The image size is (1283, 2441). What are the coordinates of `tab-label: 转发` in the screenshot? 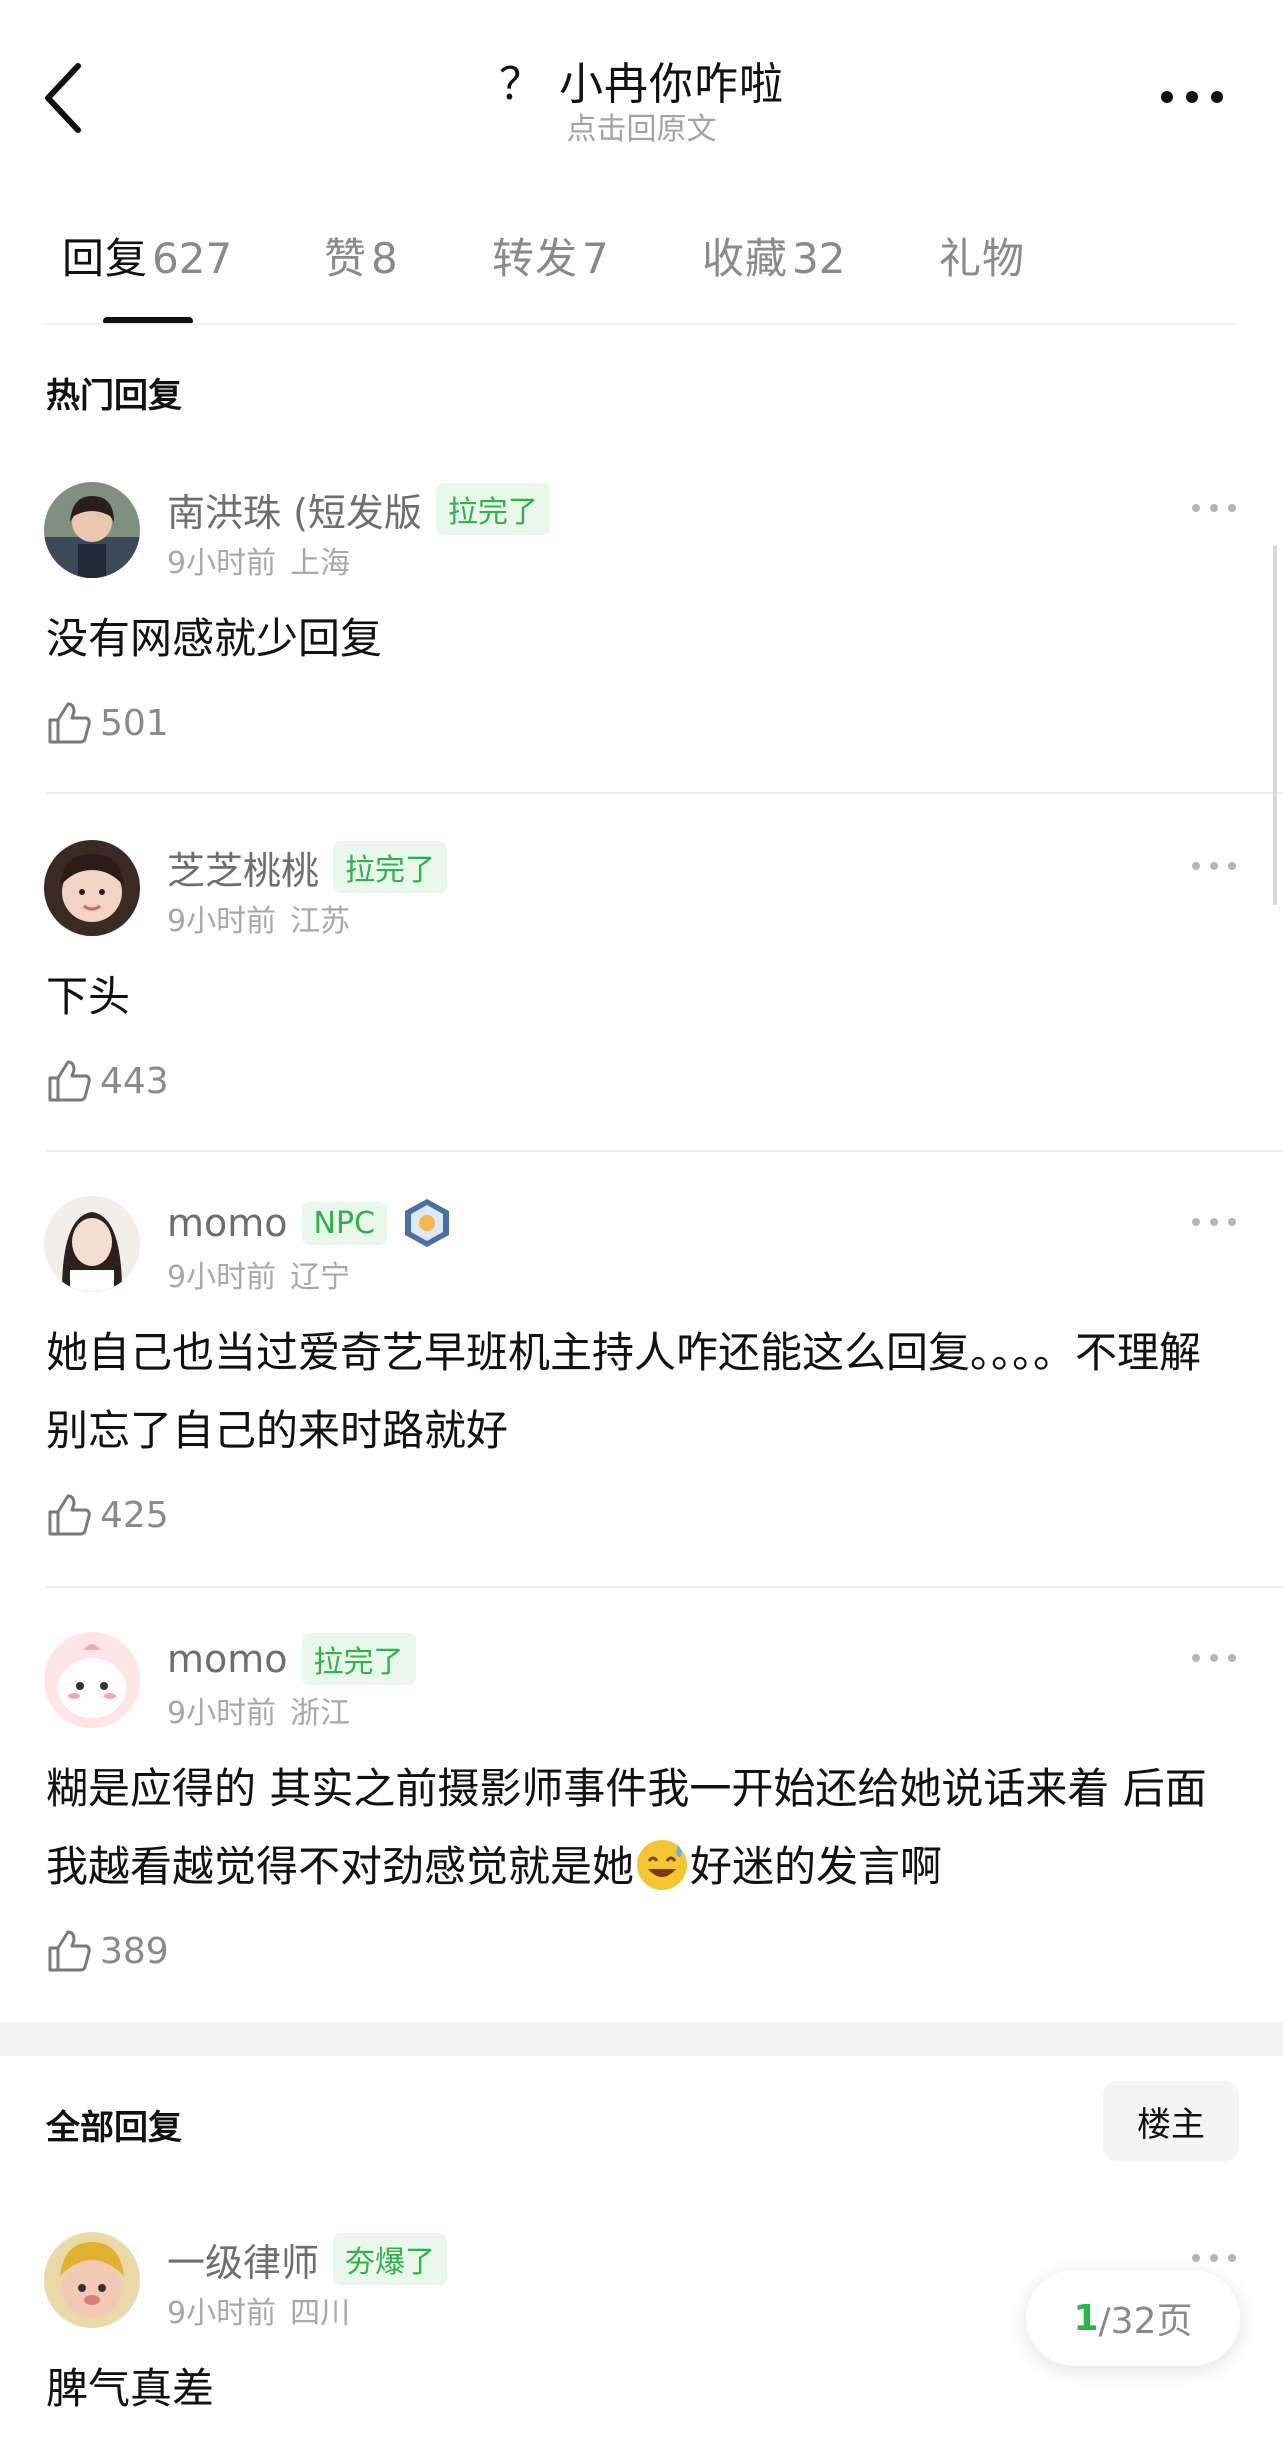 It's located at (535, 258).